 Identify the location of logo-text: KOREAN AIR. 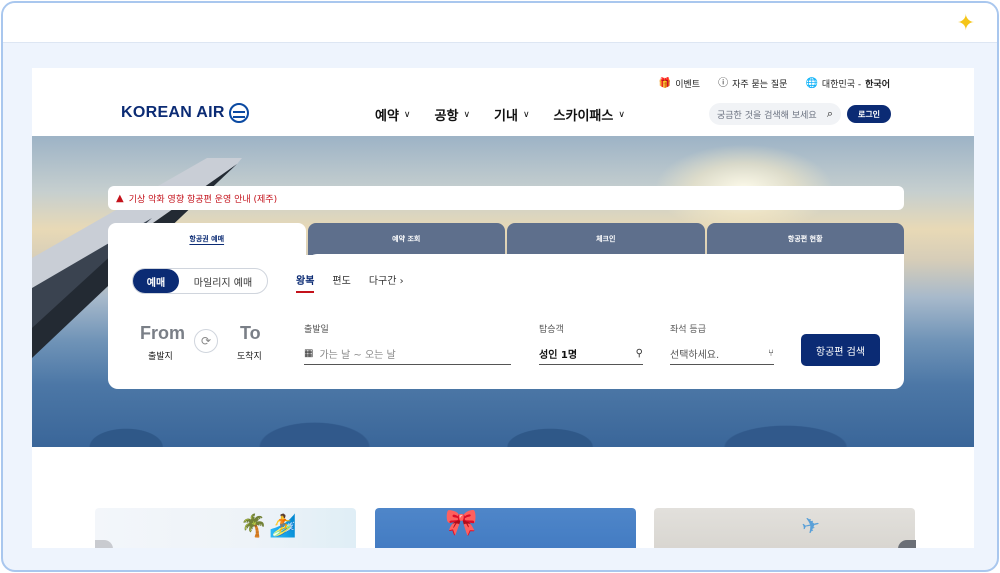
(173, 112).